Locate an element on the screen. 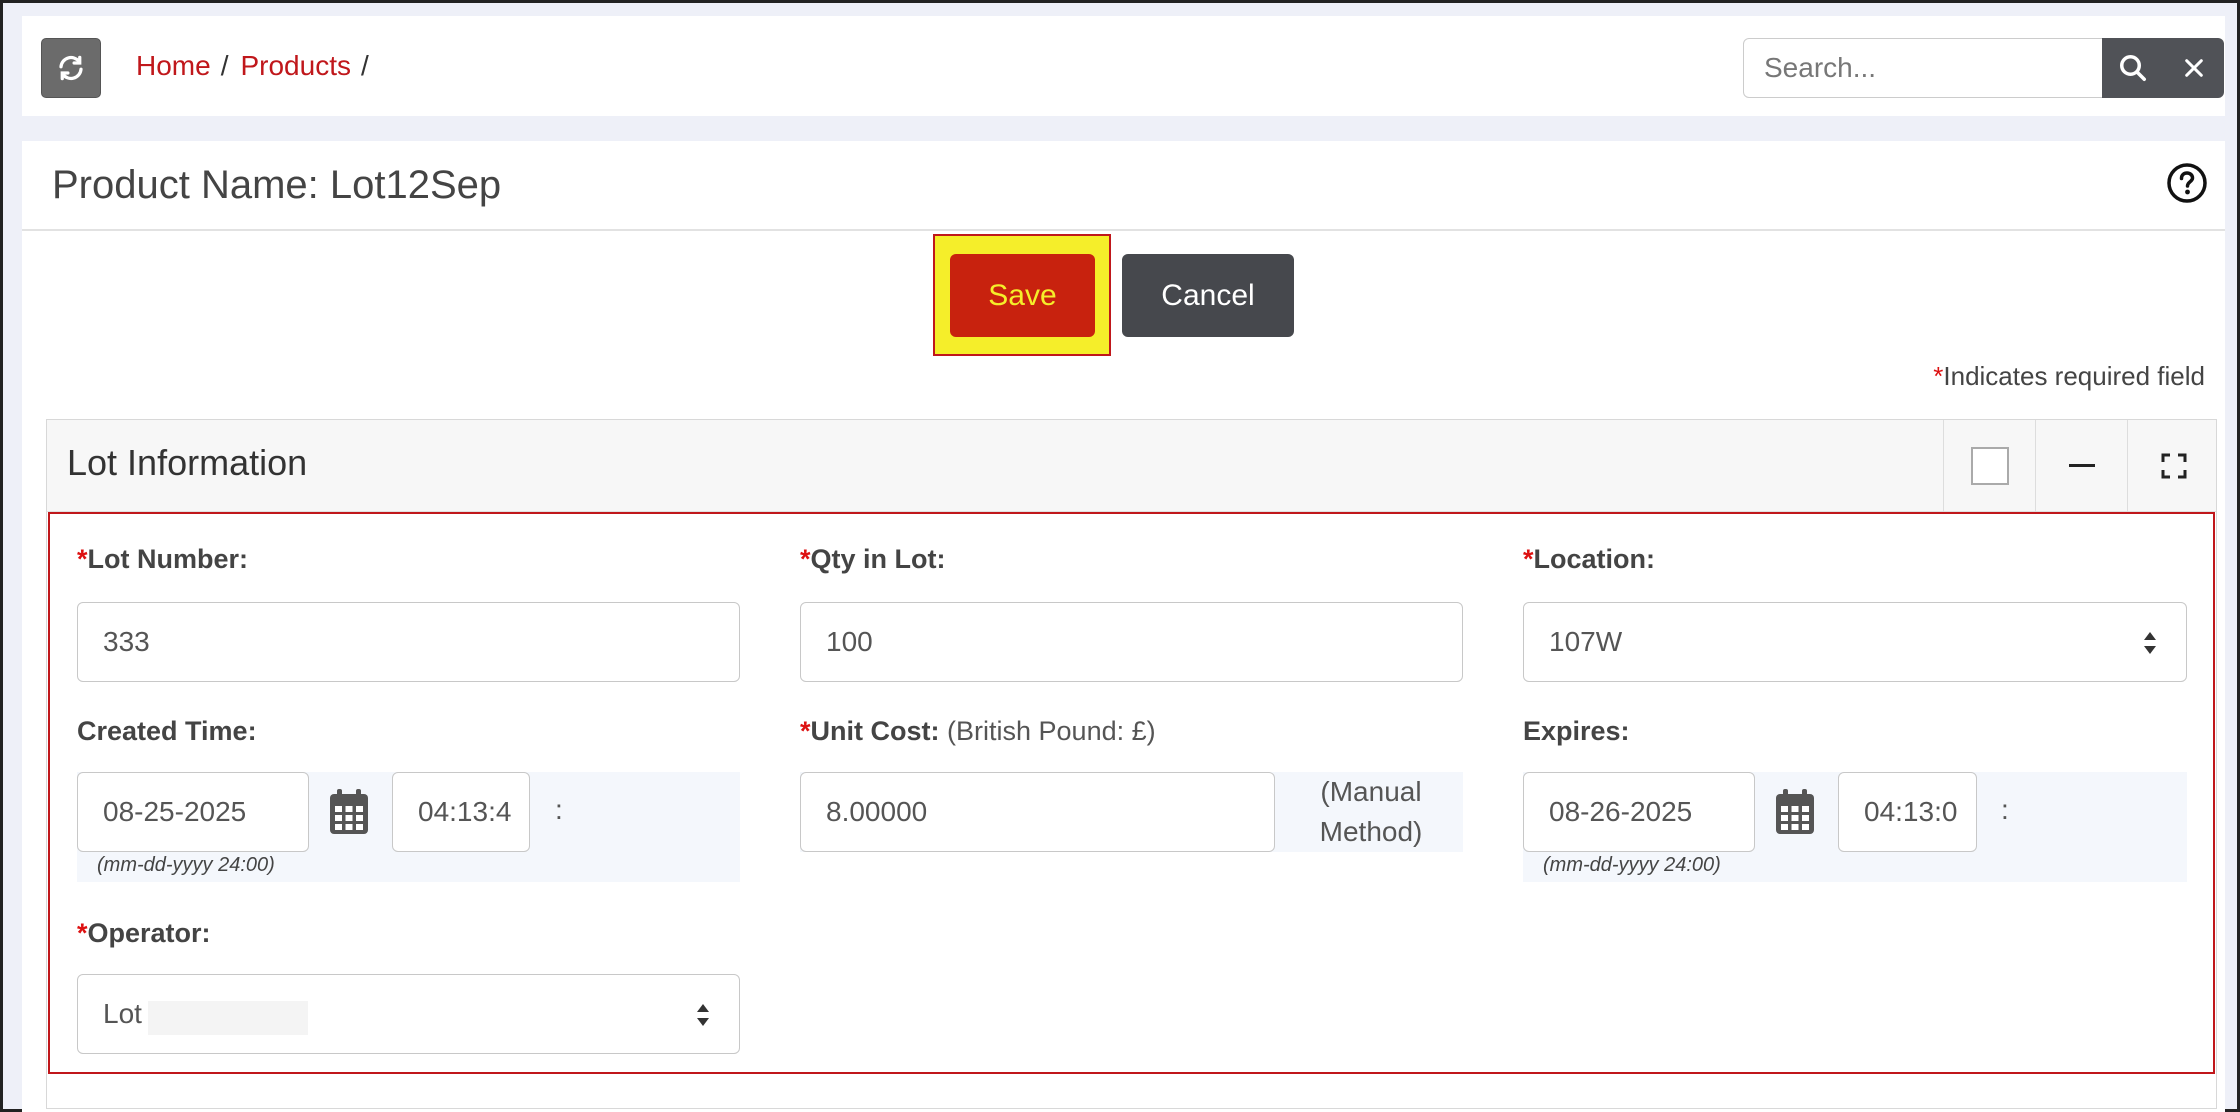 The image size is (2240, 1112). close-icon is located at coordinates (2194, 68).